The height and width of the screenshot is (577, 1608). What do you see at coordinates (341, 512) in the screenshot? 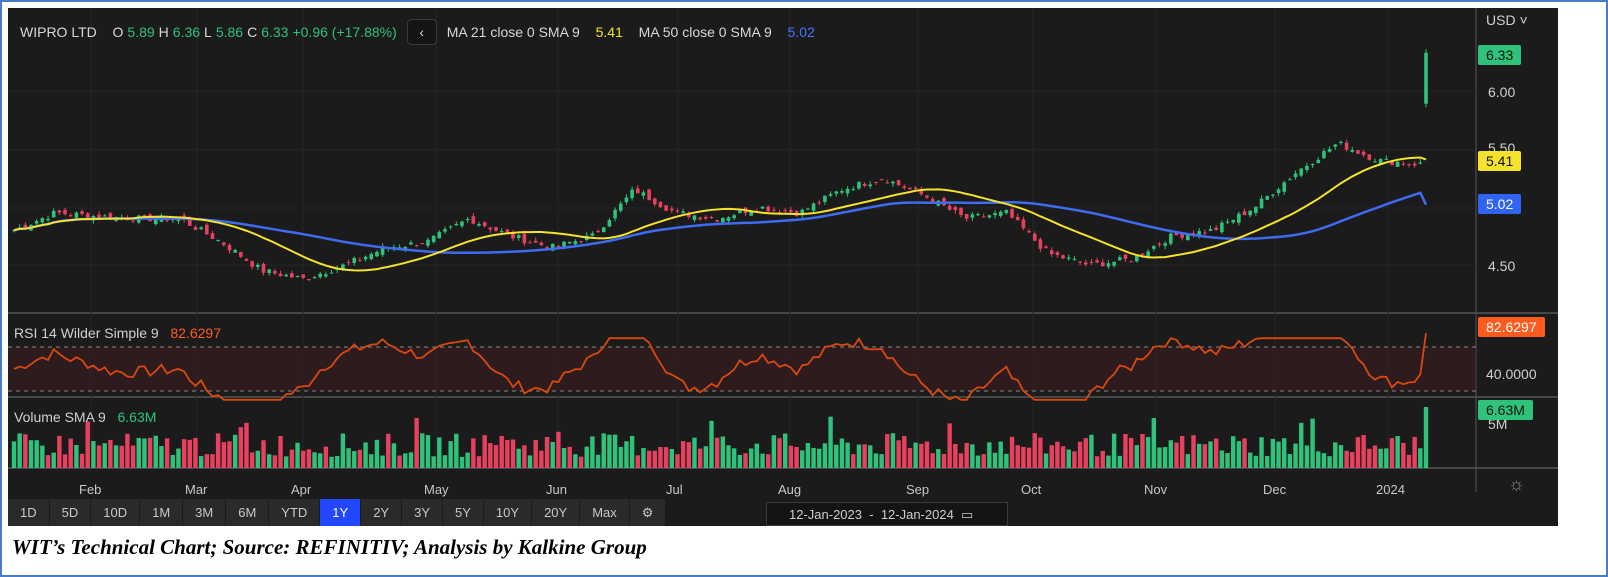
I see `period-button-1y: 1Y` at bounding box center [341, 512].